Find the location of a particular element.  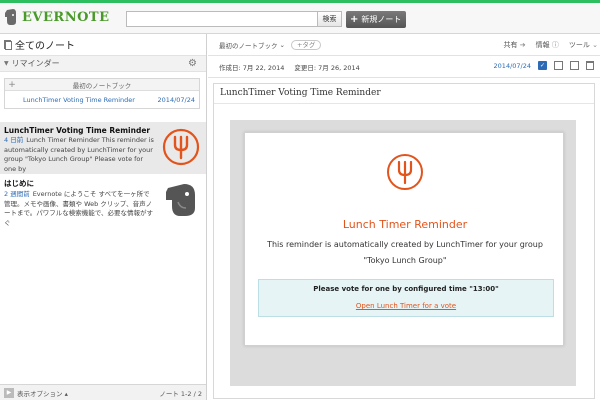

gear-icon: ⚙ is located at coordinates (193, 64).